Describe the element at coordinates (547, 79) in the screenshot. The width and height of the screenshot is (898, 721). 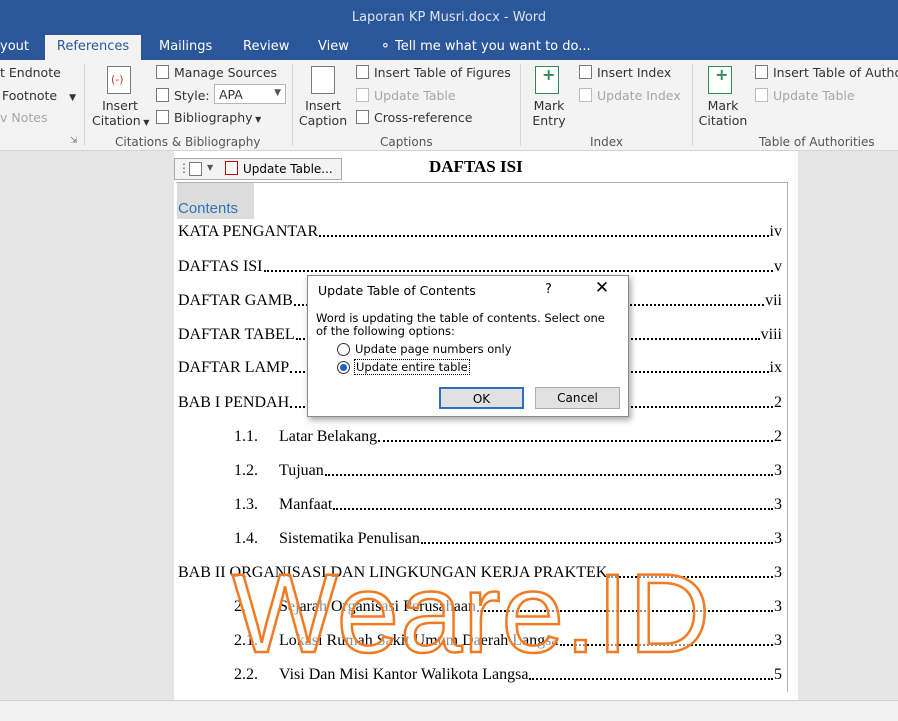
I see `mark-entry-icon: +` at that location.